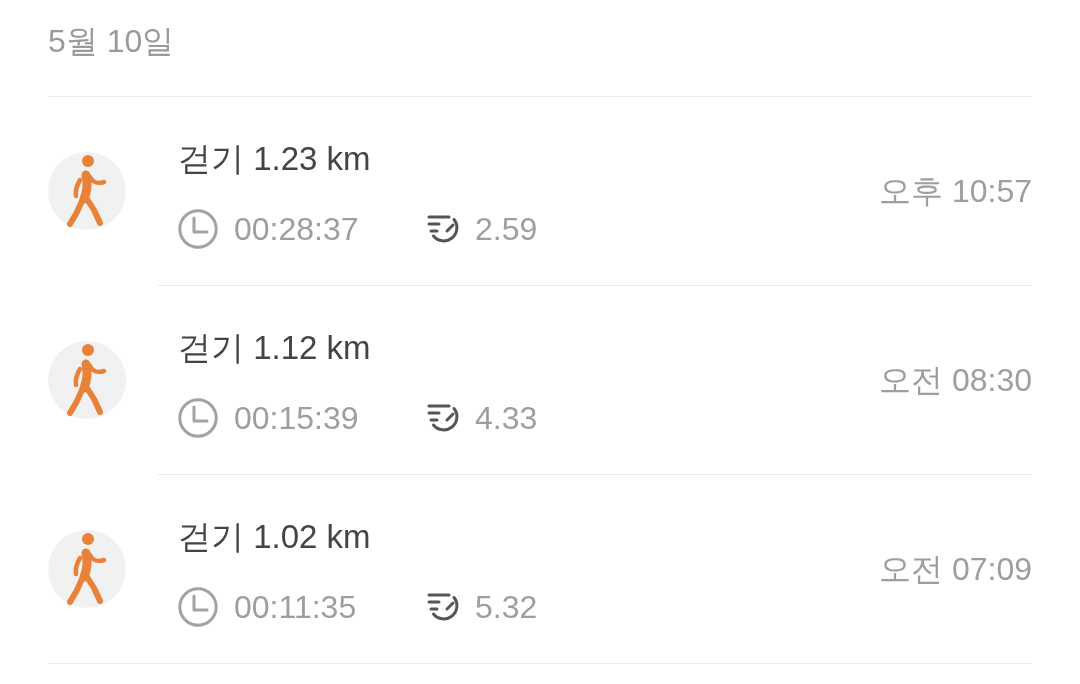 This screenshot has width=1080, height=684. What do you see at coordinates (506, 607) in the screenshot?
I see `pace-text: 5.32` at bounding box center [506, 607].